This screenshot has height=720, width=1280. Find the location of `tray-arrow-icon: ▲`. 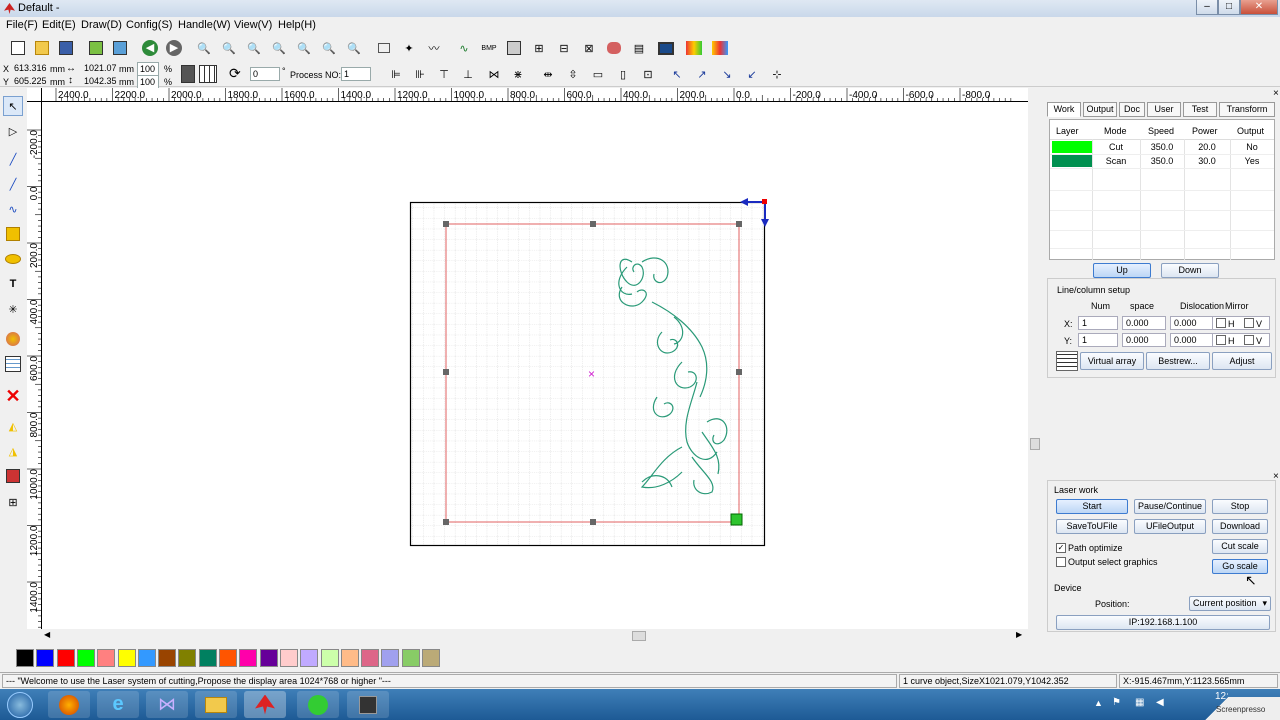

tray-arrow-icon: ▲ is located at coordinates (1098, 703).